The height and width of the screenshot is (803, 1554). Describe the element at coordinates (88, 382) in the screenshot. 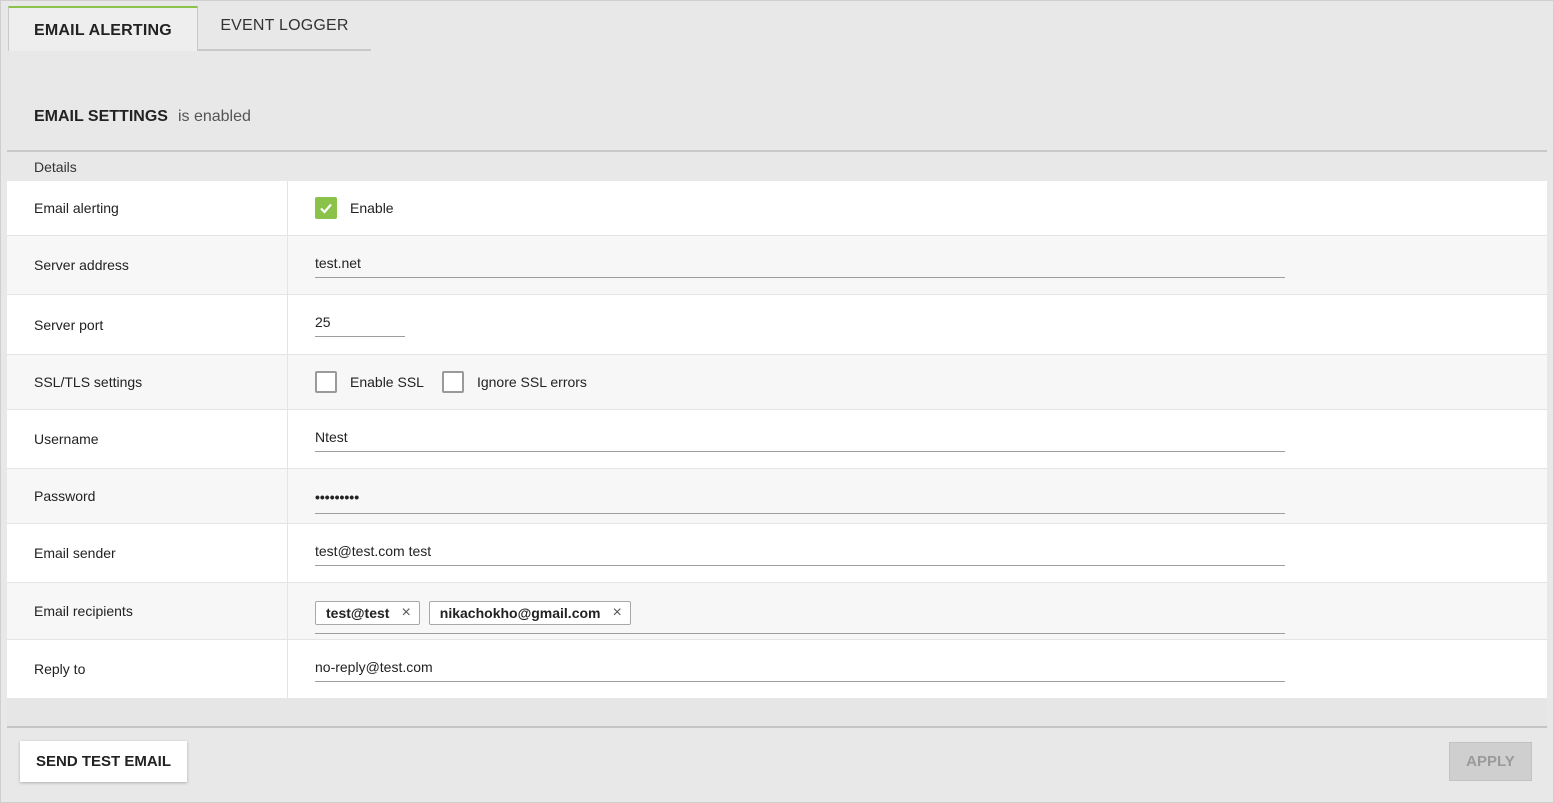

I see `ssl-tls-label: SSL/TLS settings` at that location.